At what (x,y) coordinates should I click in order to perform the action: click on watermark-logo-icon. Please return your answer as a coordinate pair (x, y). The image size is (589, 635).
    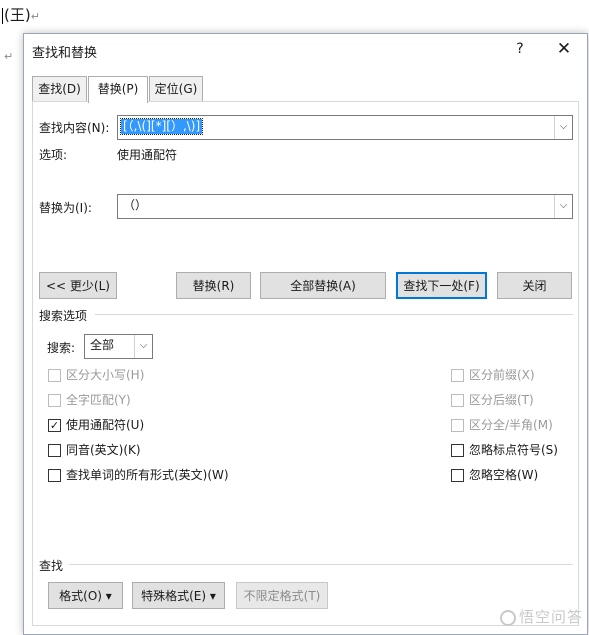
    Looking at the image, I should click on (507, 617).